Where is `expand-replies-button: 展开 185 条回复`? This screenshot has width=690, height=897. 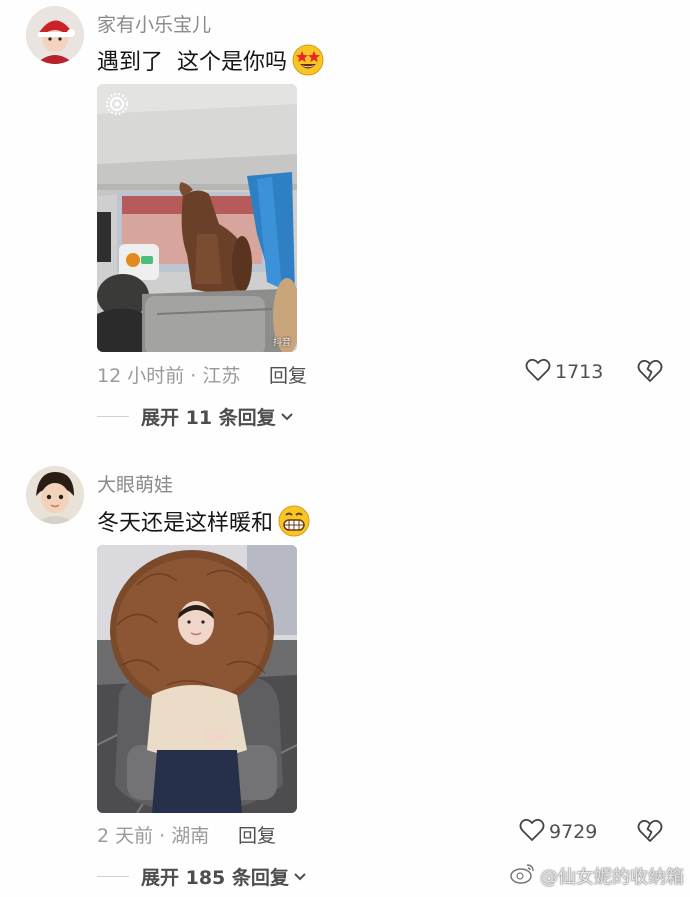 expand-replies-button: 展开 185 条回复 is located at coordinates (202, 876).